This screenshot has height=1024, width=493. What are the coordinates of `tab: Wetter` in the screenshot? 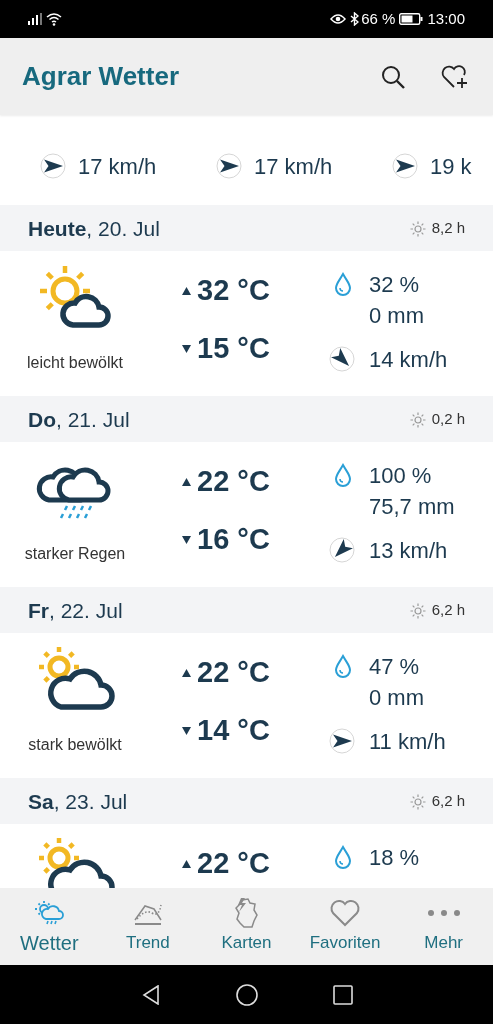 It's located at (49, 926).